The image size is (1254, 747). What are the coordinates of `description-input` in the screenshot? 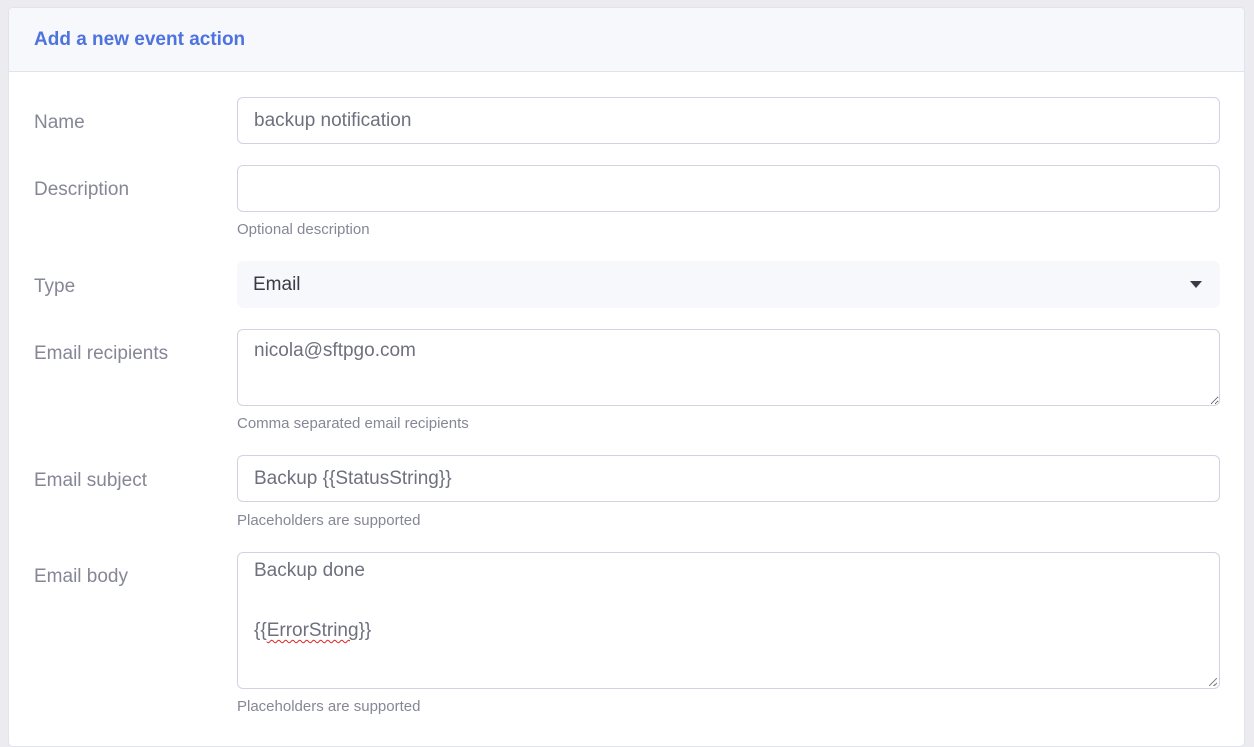 It's located at (728, 188).